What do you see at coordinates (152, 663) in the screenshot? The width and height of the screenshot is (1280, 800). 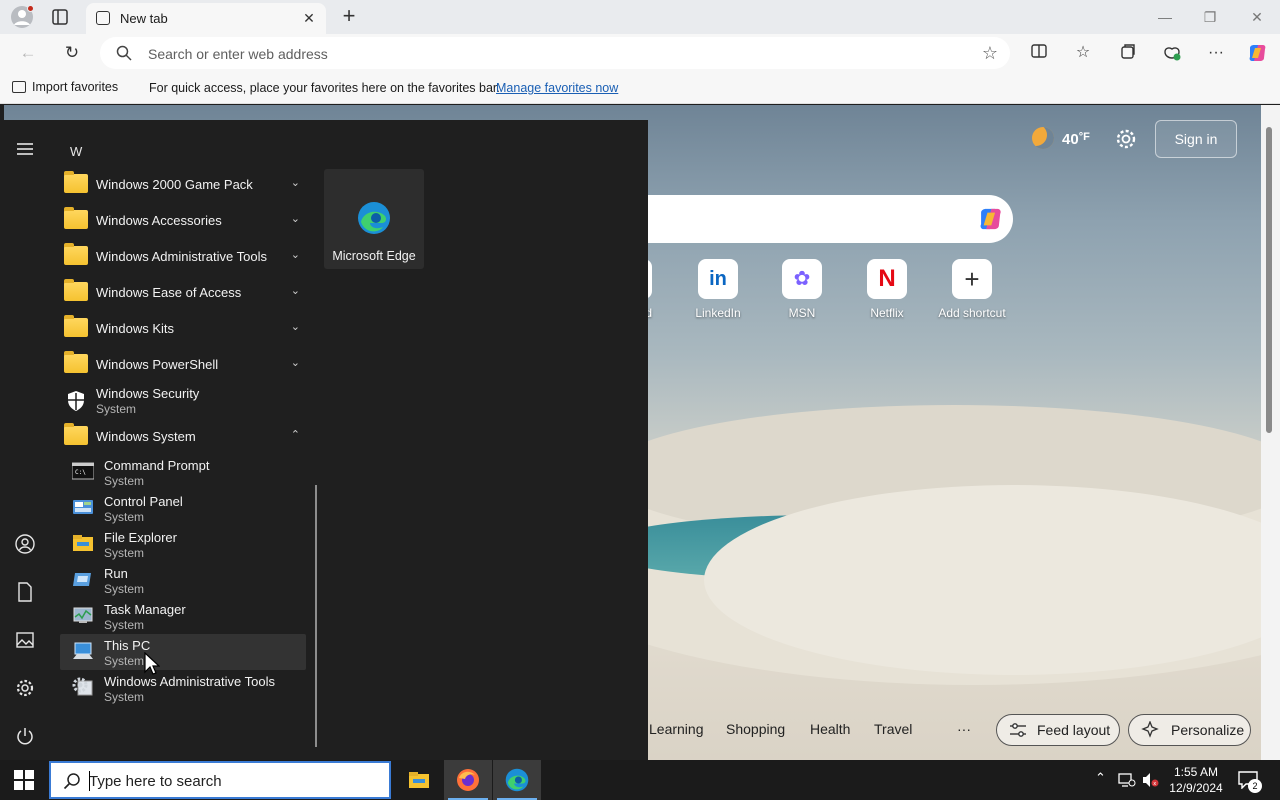 I see `mouse-cursor-icon` at bounding box center [152, 663].